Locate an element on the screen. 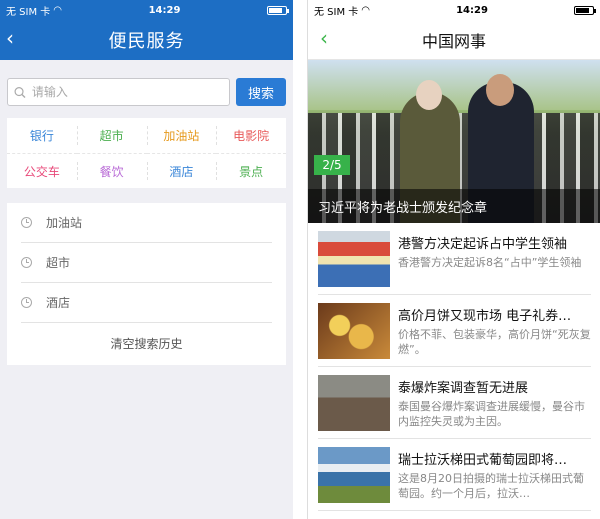 The height and width of the screenshot is (519, 600). category-item: 加油站 is located at coordinates (181, 135).